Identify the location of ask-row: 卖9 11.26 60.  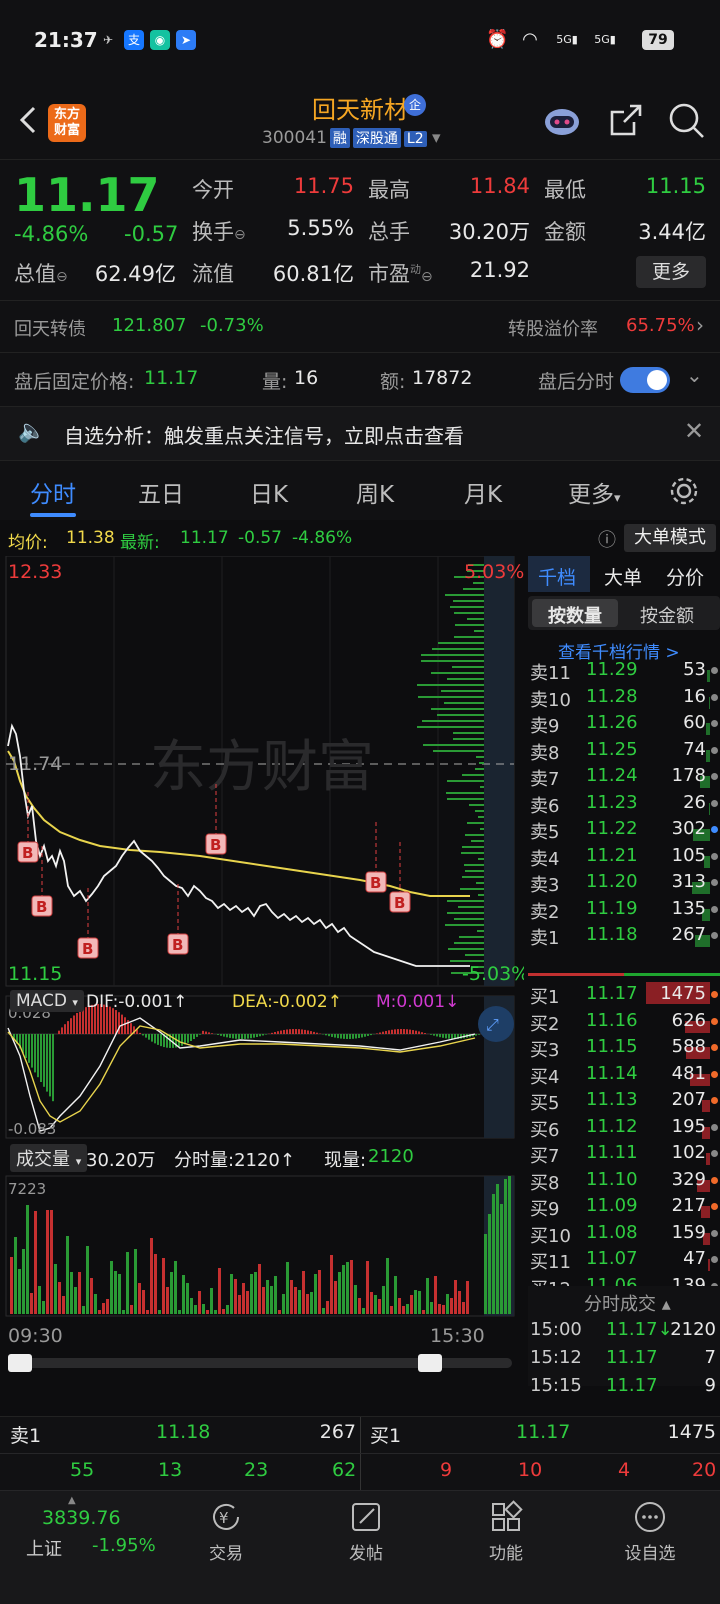
(624, 722).